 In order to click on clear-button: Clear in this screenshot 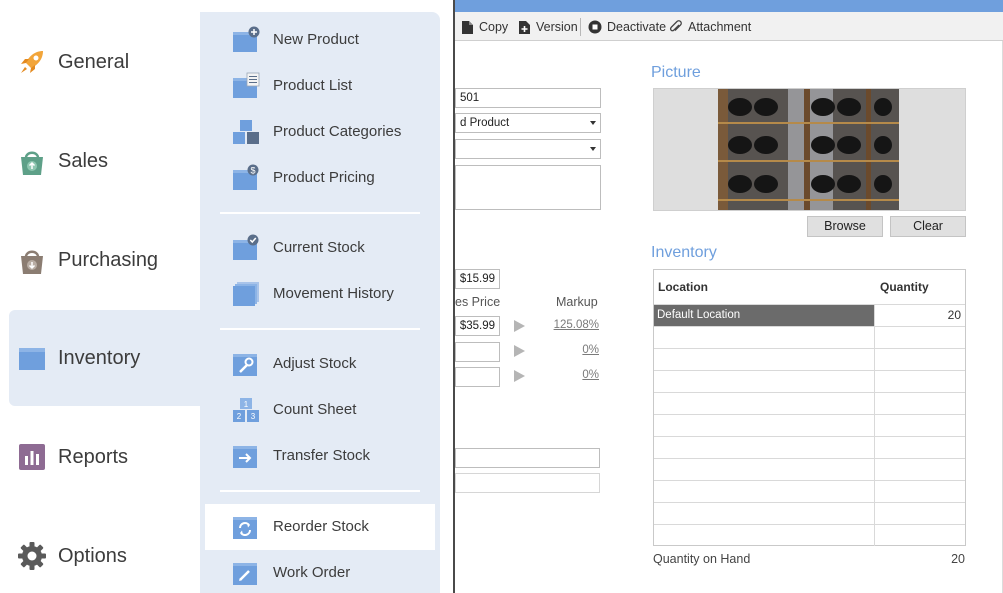, I will do `click(928, 226)`.